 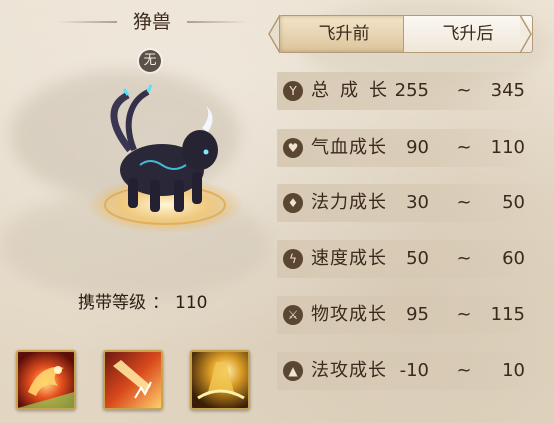 I want to click on fire-bird-skill-icon, so click(x=46, y=380).